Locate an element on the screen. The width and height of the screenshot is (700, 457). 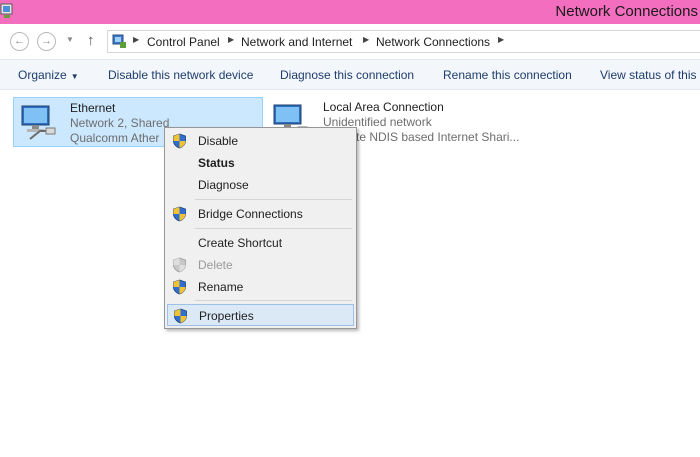
control-panel-icon is located at coordinates (119, 41).